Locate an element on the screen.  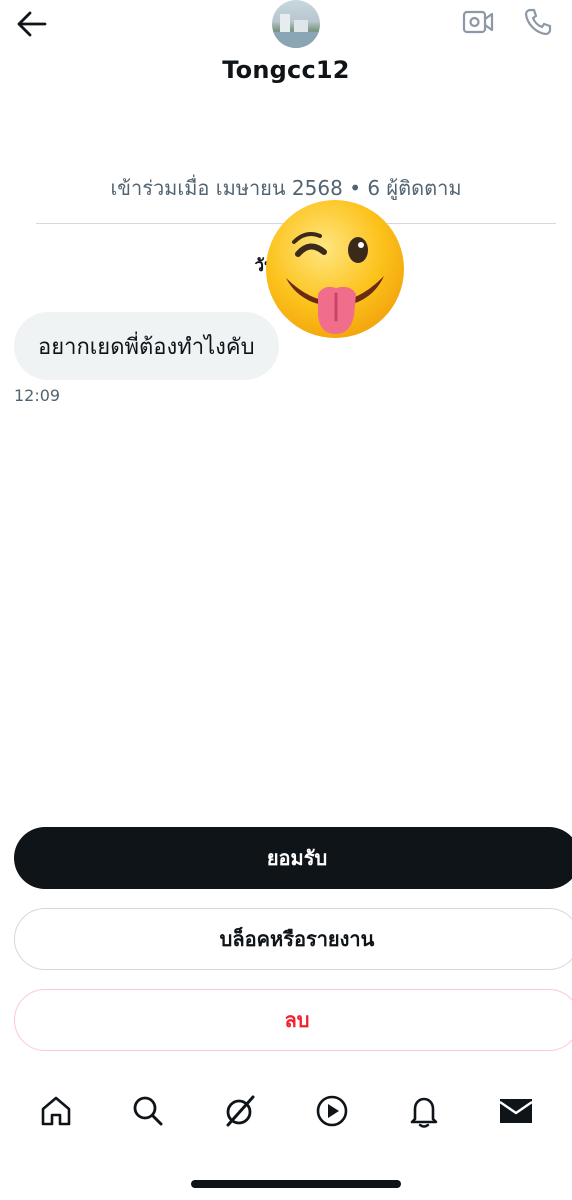
voice-call-button is located at coordinates (538, 22).